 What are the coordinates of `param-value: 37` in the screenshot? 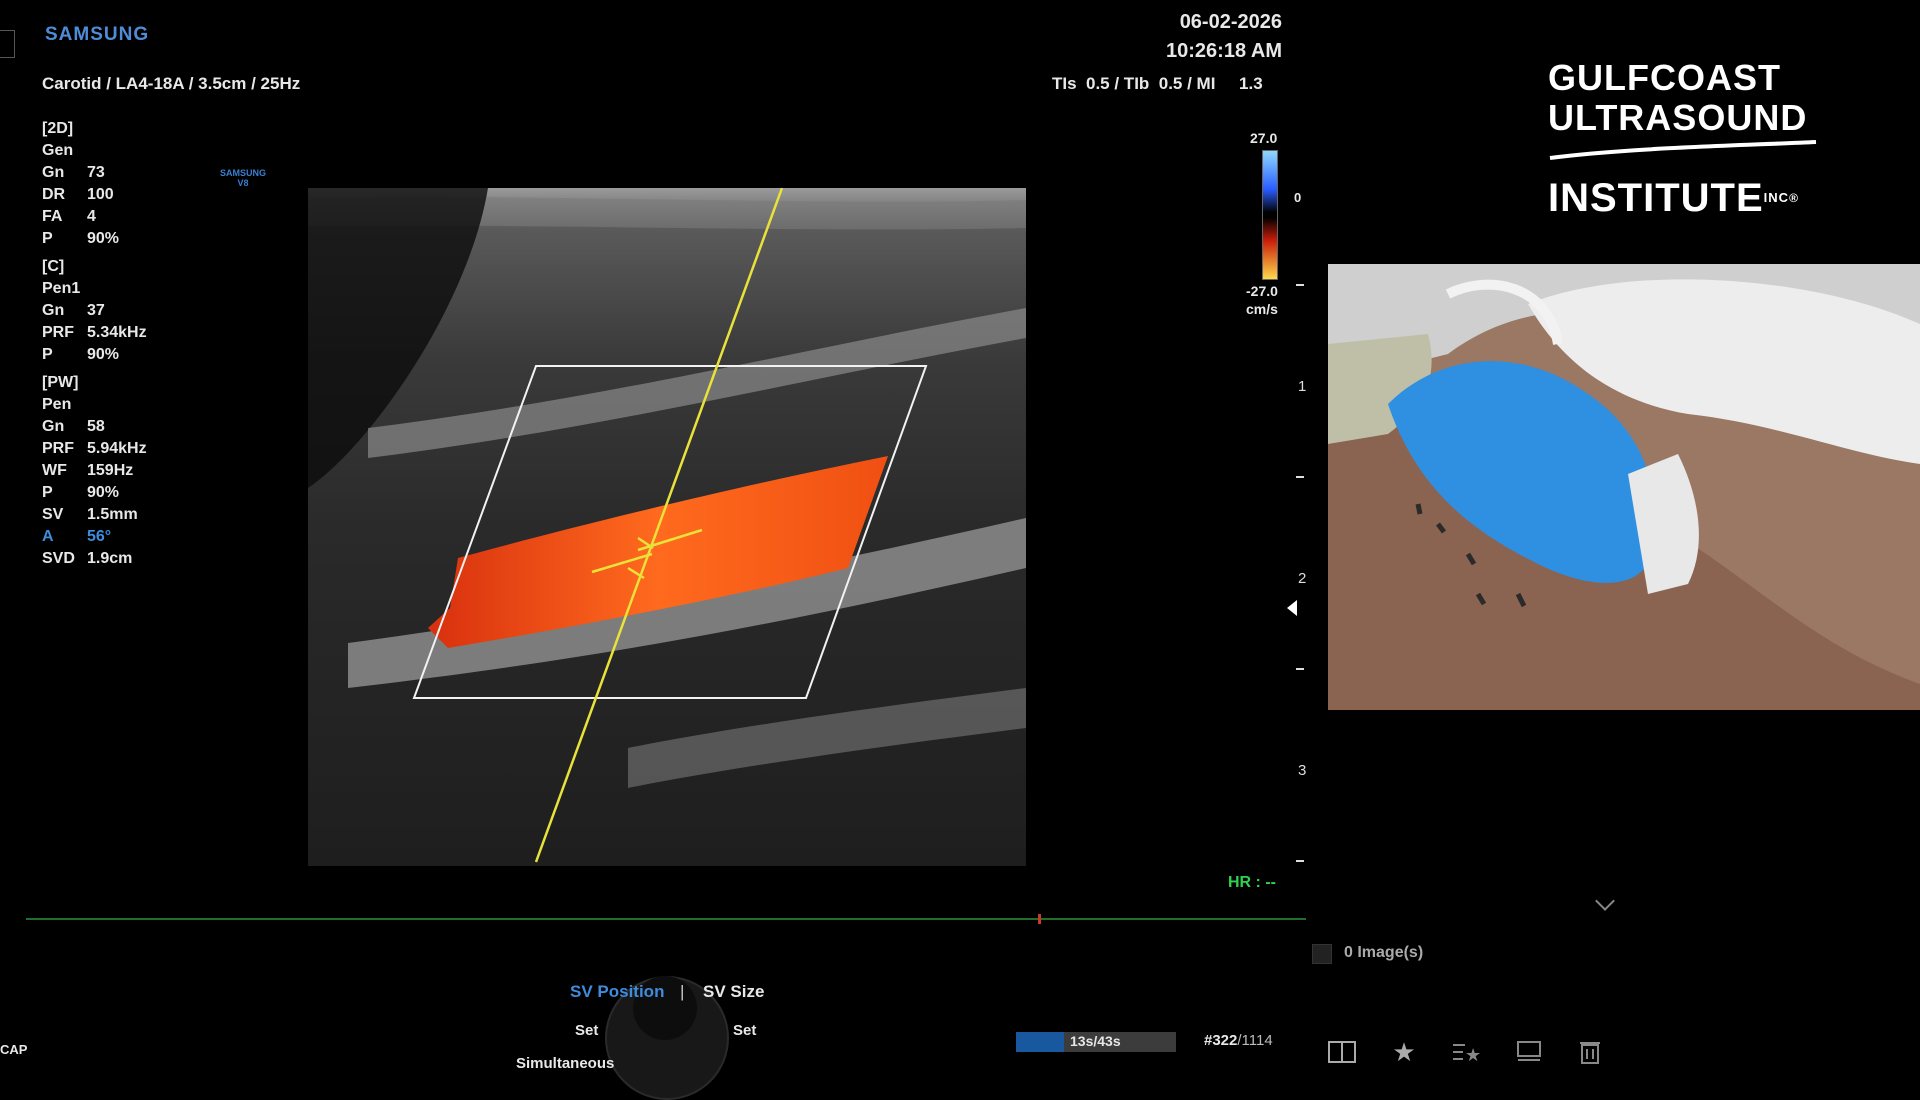 It's located at (96, 310).